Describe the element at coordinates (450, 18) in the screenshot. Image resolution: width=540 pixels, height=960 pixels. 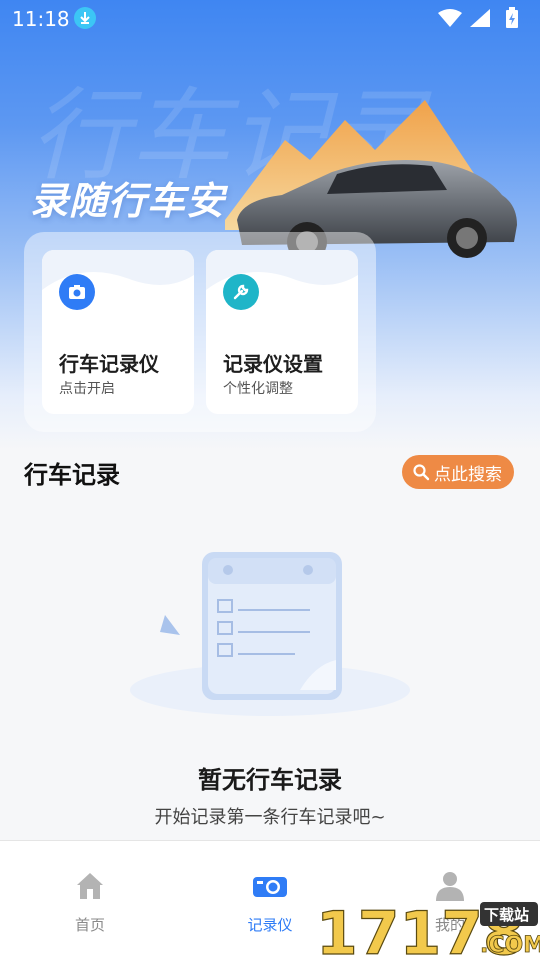
I see `wifi-icon` at that location.